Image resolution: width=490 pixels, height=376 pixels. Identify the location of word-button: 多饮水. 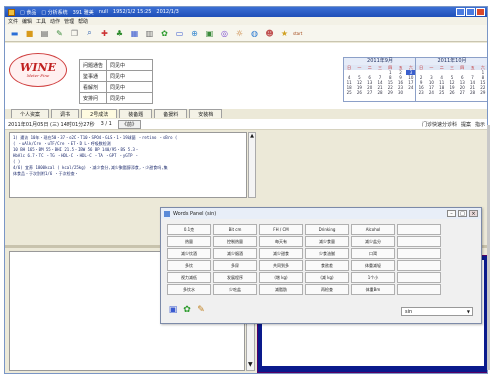
(189, 289).